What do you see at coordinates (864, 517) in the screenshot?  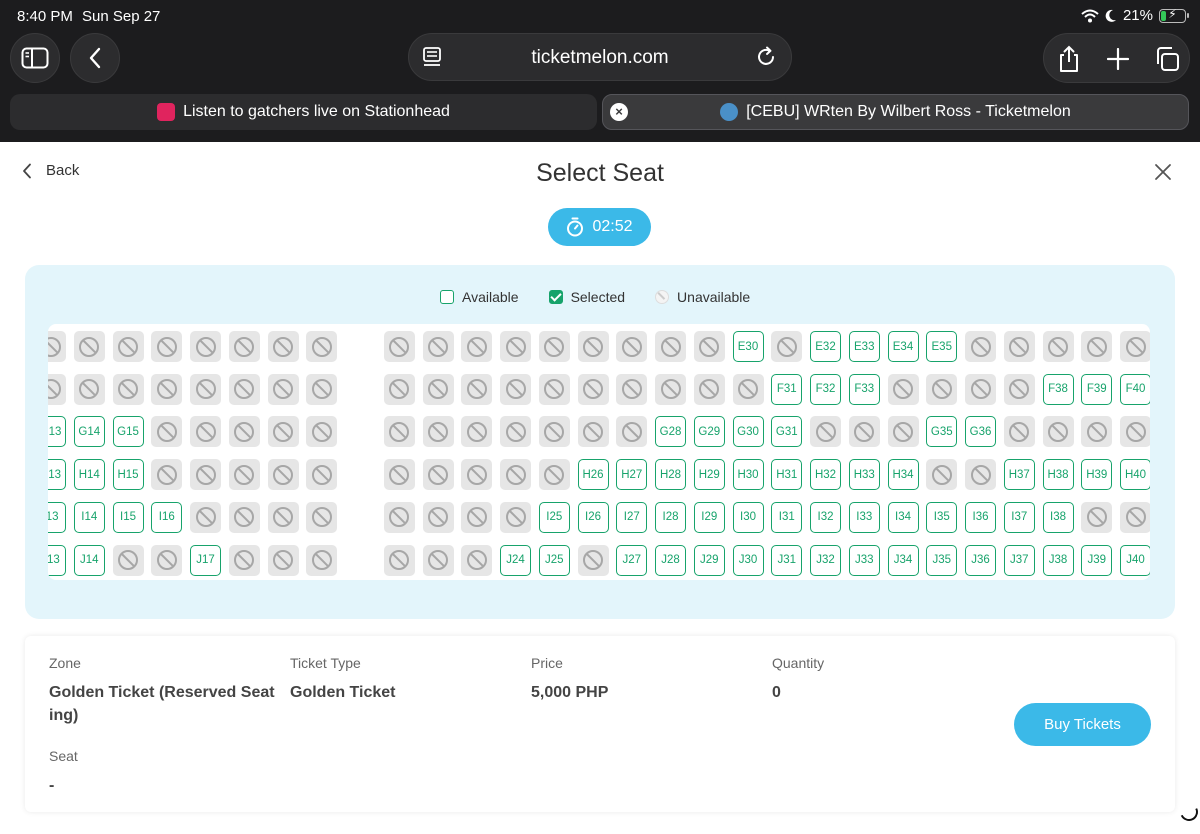 I see `seat-i33: I33` at bounding box center [864, 517].